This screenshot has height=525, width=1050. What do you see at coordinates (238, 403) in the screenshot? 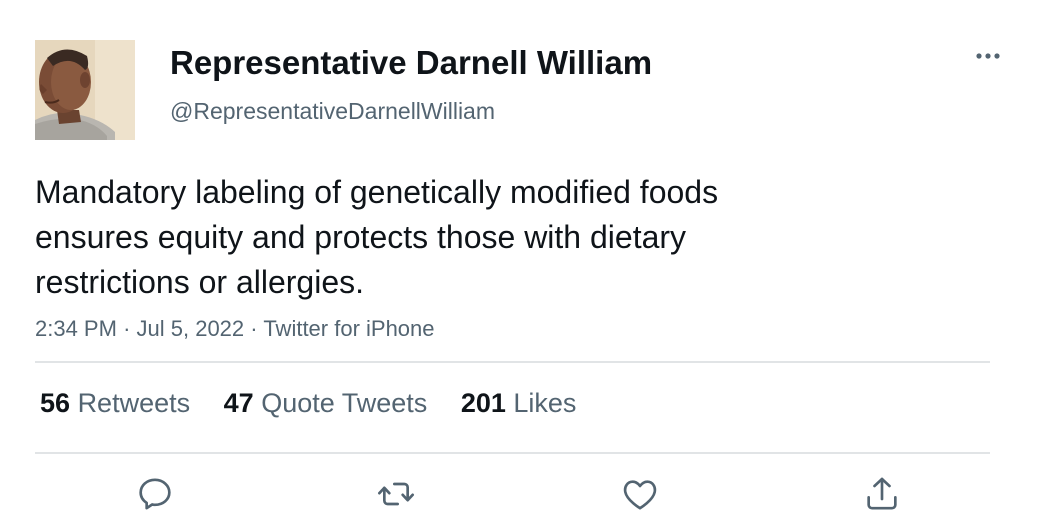
I see `quote-tweets-count: 47` at bounding box center [238, 403].